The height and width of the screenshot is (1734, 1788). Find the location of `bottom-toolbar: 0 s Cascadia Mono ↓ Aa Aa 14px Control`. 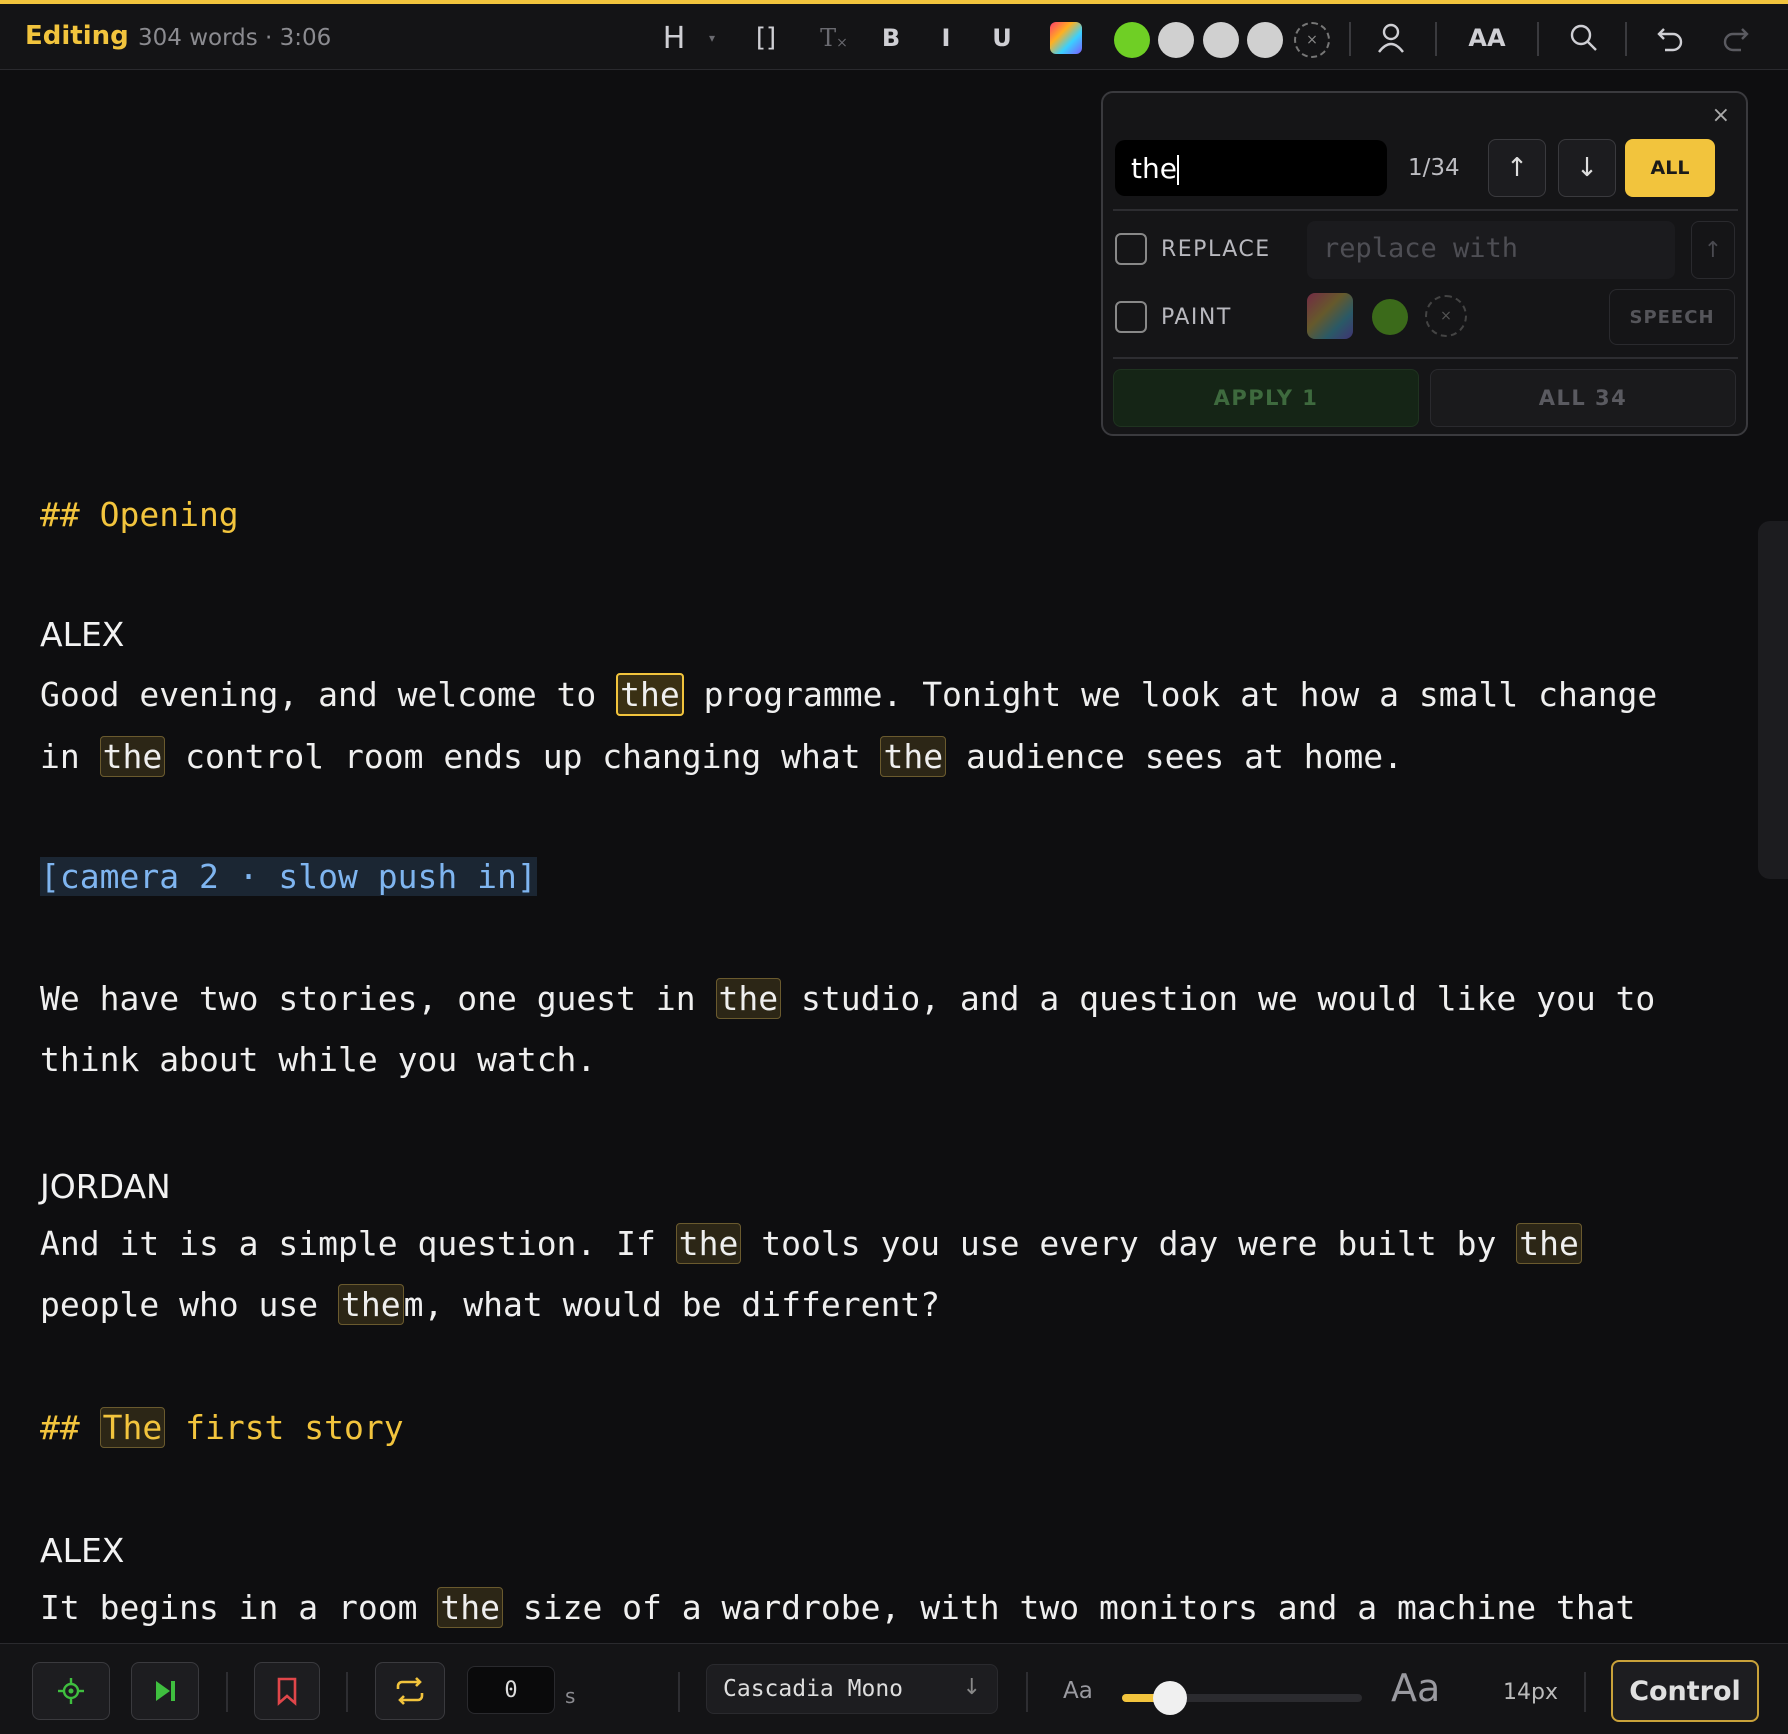

bottom-toolbar: 0 s Cascadia Mono ↓ Aa Aa 14px Control is located at coordinates (894, 1688).